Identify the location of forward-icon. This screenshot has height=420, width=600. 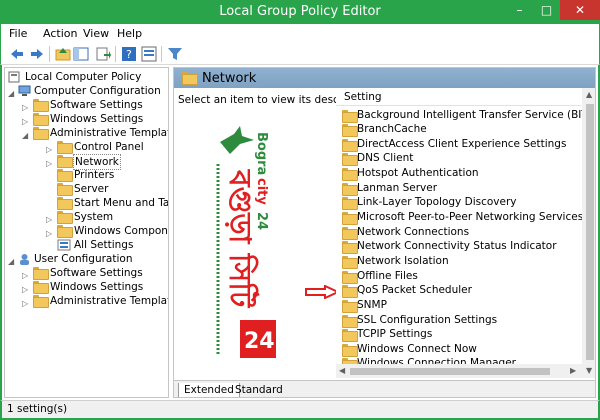
(37, 54).